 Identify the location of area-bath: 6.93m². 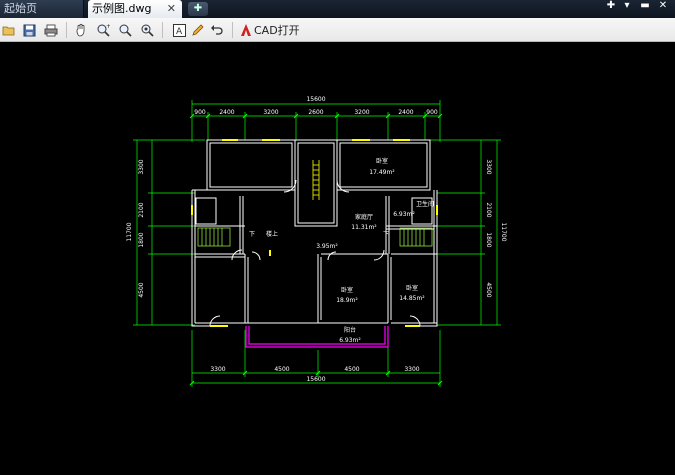
(404, 214).